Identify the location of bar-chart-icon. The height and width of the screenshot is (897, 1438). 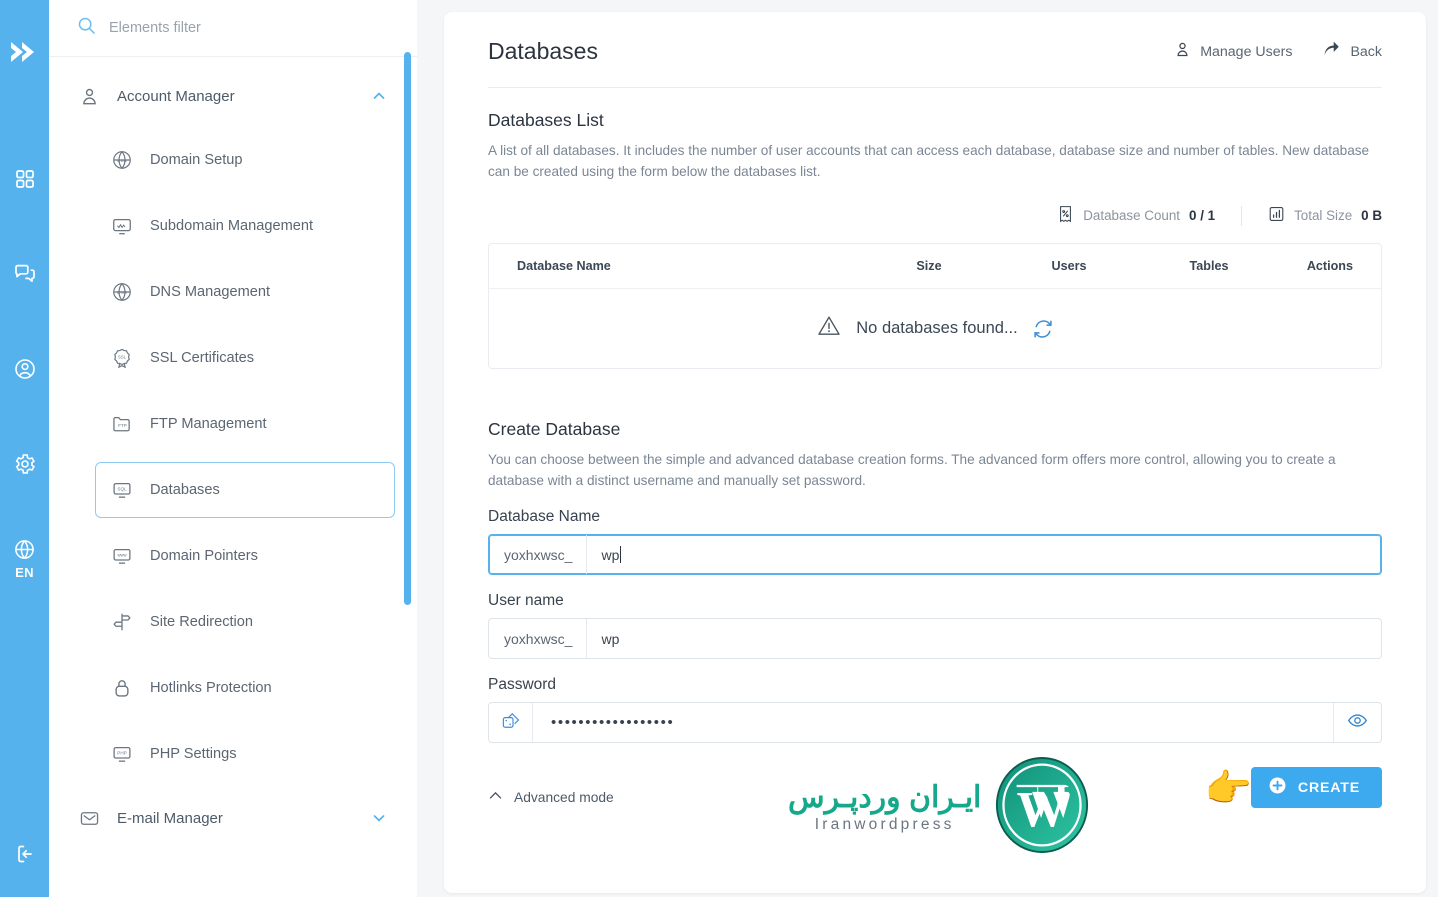
(1276, 215).